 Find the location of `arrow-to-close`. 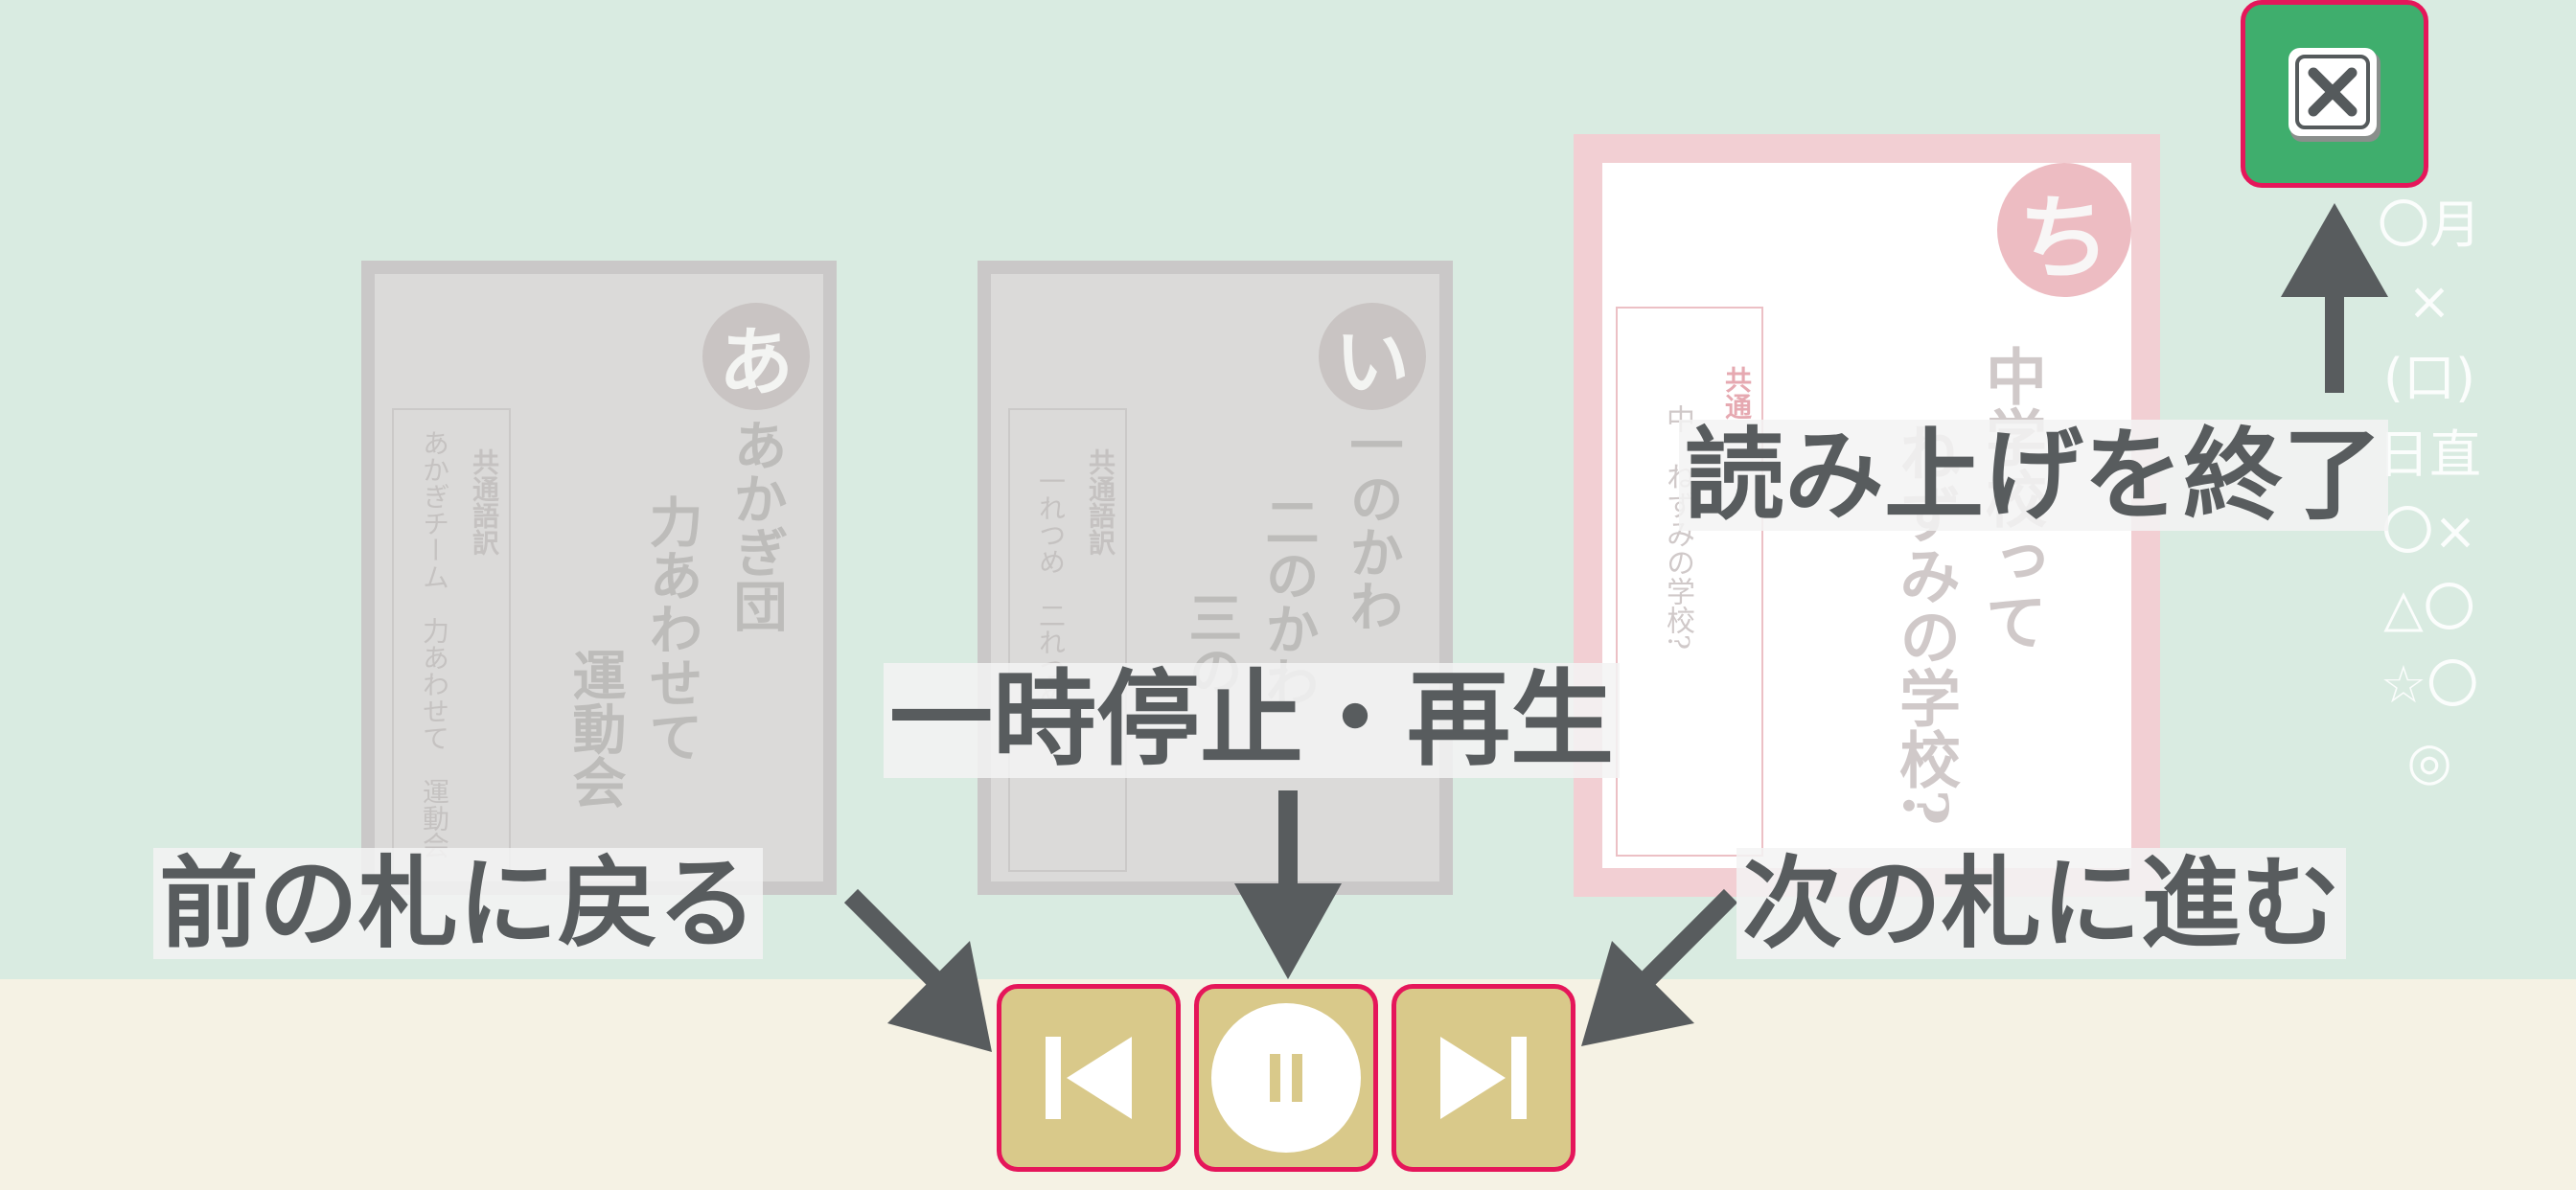

arrow-to-close is located at coordinates (2334, 298).